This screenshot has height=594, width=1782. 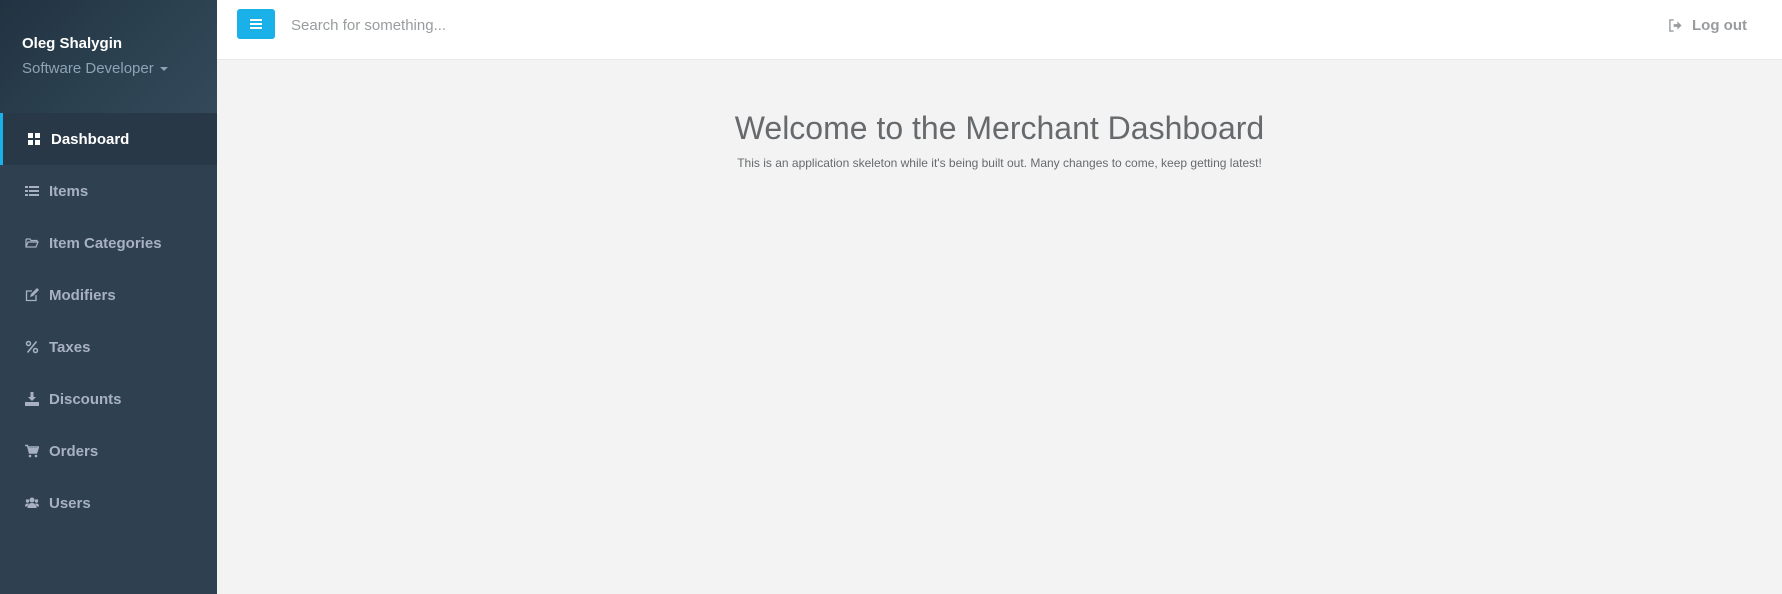 I want to click on sidebar-item-label: Orders, so click(x=74, y=451).